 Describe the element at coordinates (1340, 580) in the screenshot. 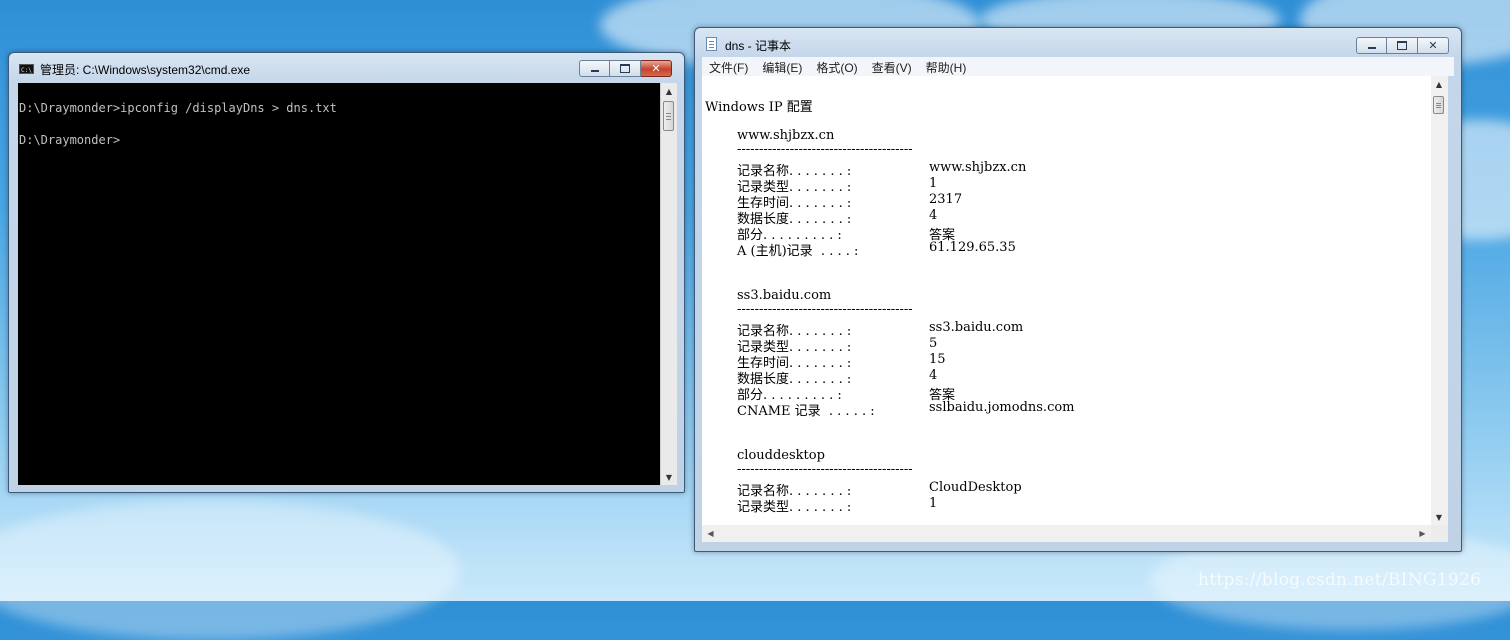

I see `watermark: https://blog.csdn.net/BING1926` at that location.